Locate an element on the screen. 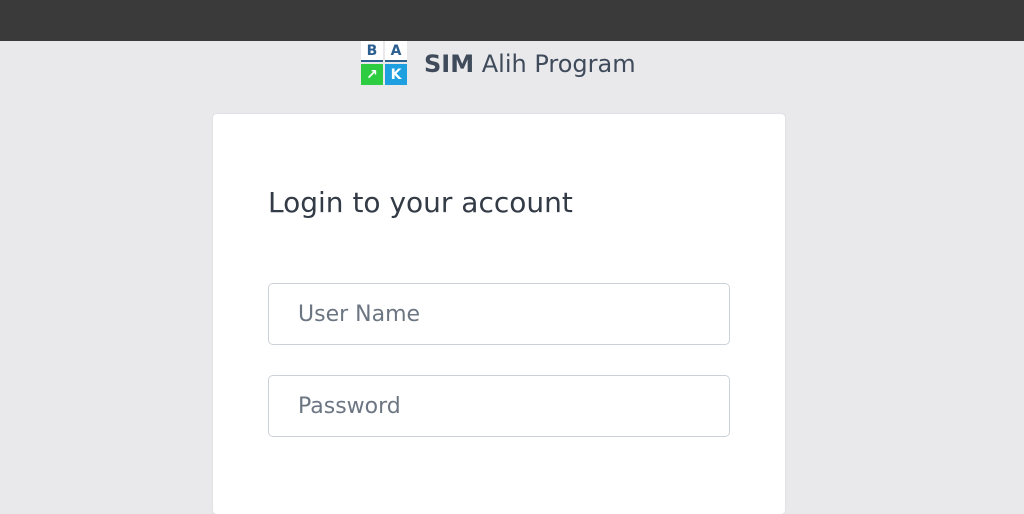 This screenshot has height=514, width=1024. app-name-strong: SIM is located at coordinates (449, 63).